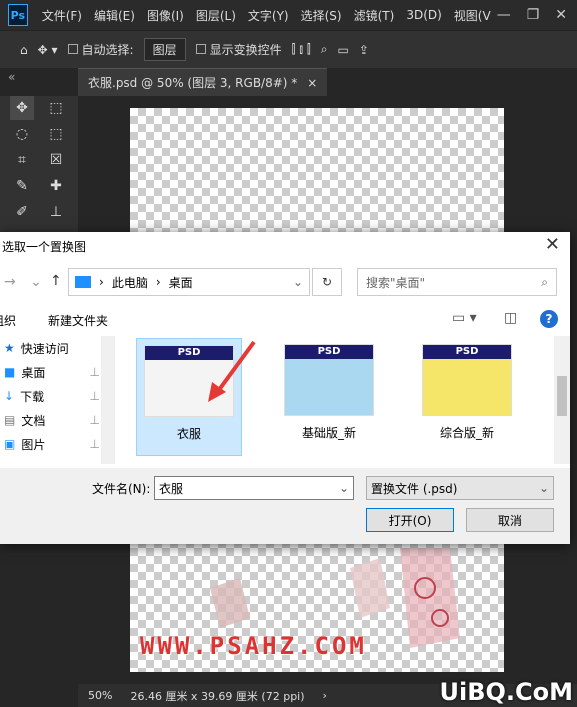 The width and height of the screenshot is (577, 707). What do you see at coordinates (561, 15) in the screenshot?
I see `close-window-button: ✕` at bounding box center [561, 15].